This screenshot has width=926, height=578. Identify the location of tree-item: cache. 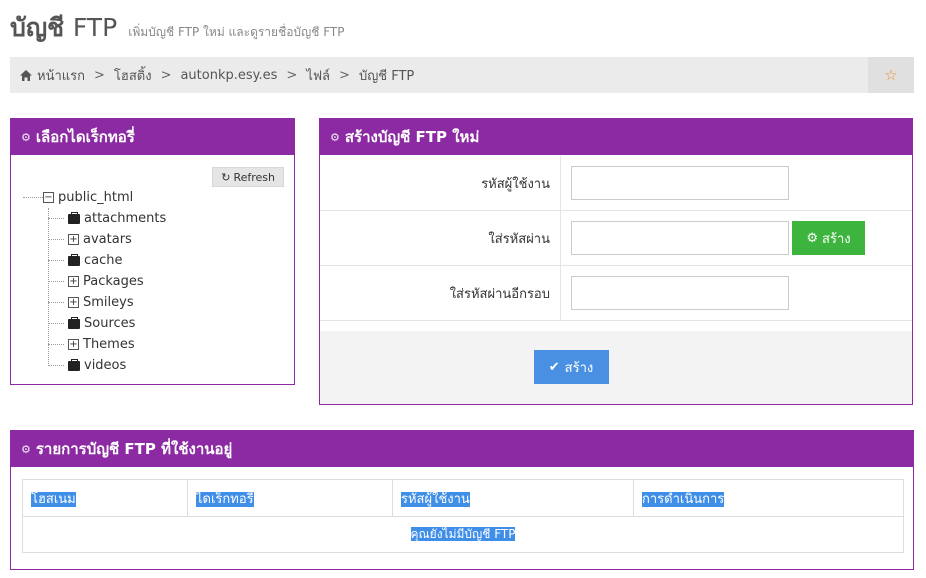
(107, 260).